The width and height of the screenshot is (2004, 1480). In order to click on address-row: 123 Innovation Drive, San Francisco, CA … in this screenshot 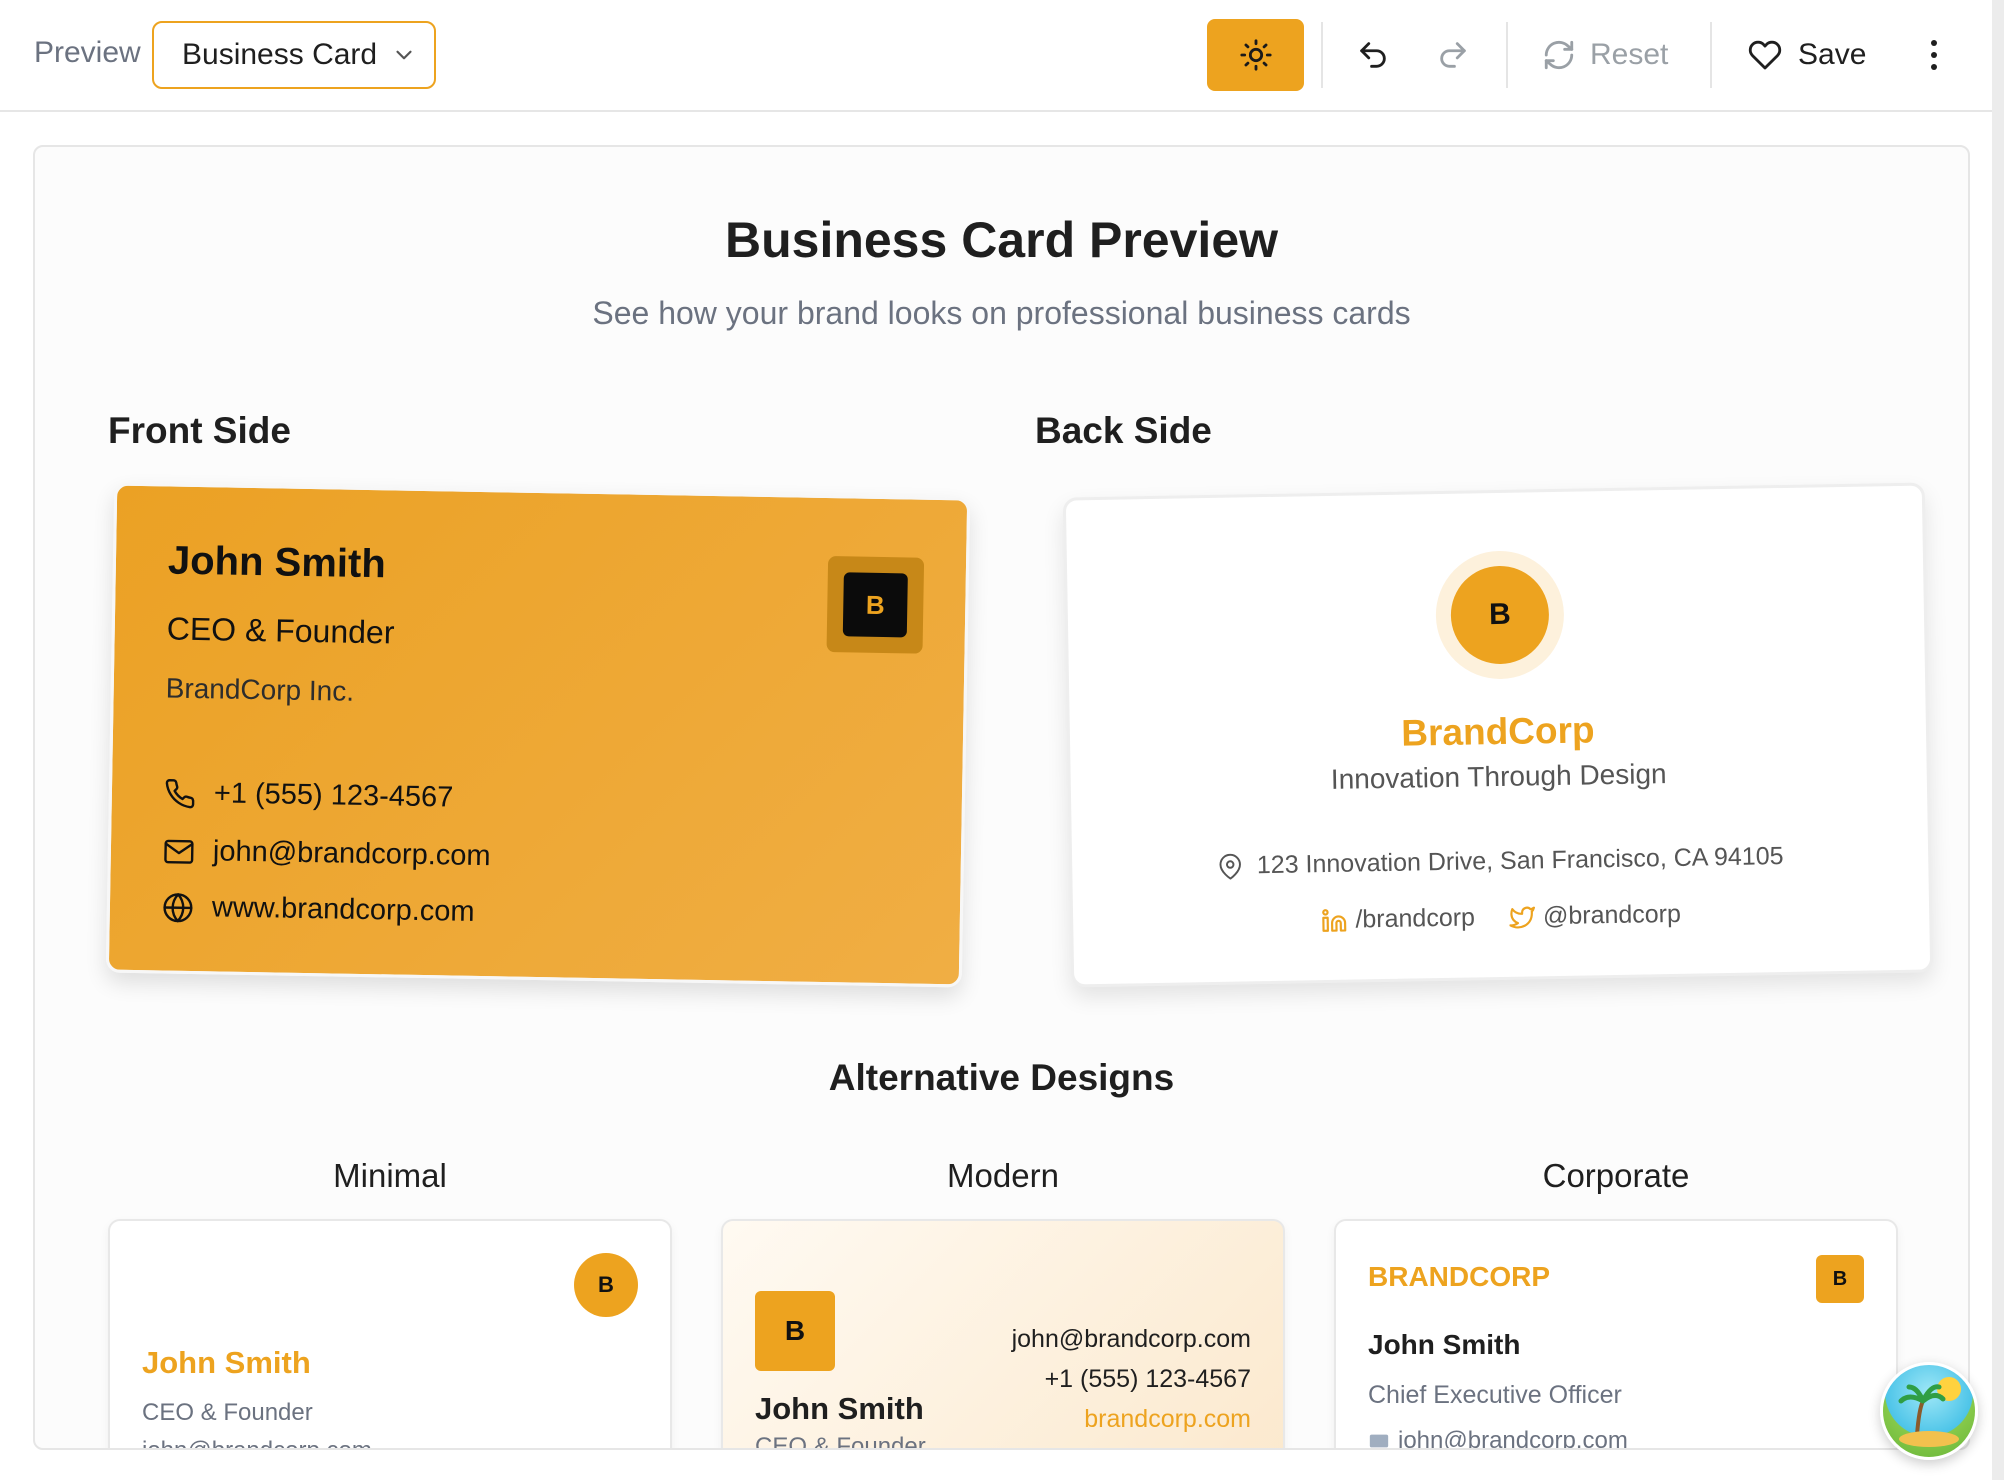, I will do `click(1500, 862)`.